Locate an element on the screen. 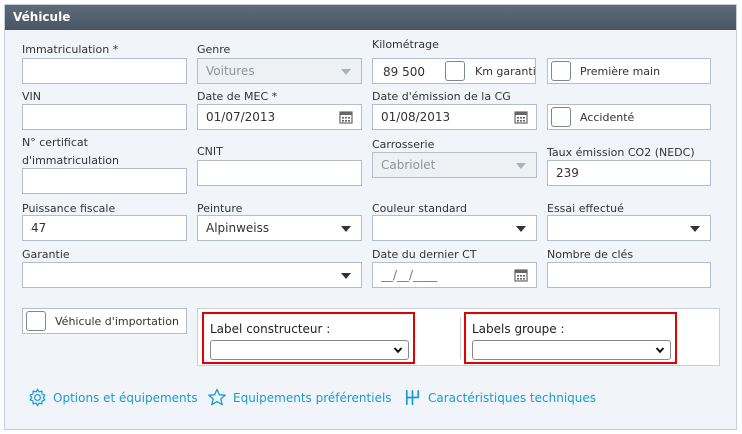 This screenshot has width=742, height=434. carrosserie-select: Cabriolet is located at coordinates (454, 165).